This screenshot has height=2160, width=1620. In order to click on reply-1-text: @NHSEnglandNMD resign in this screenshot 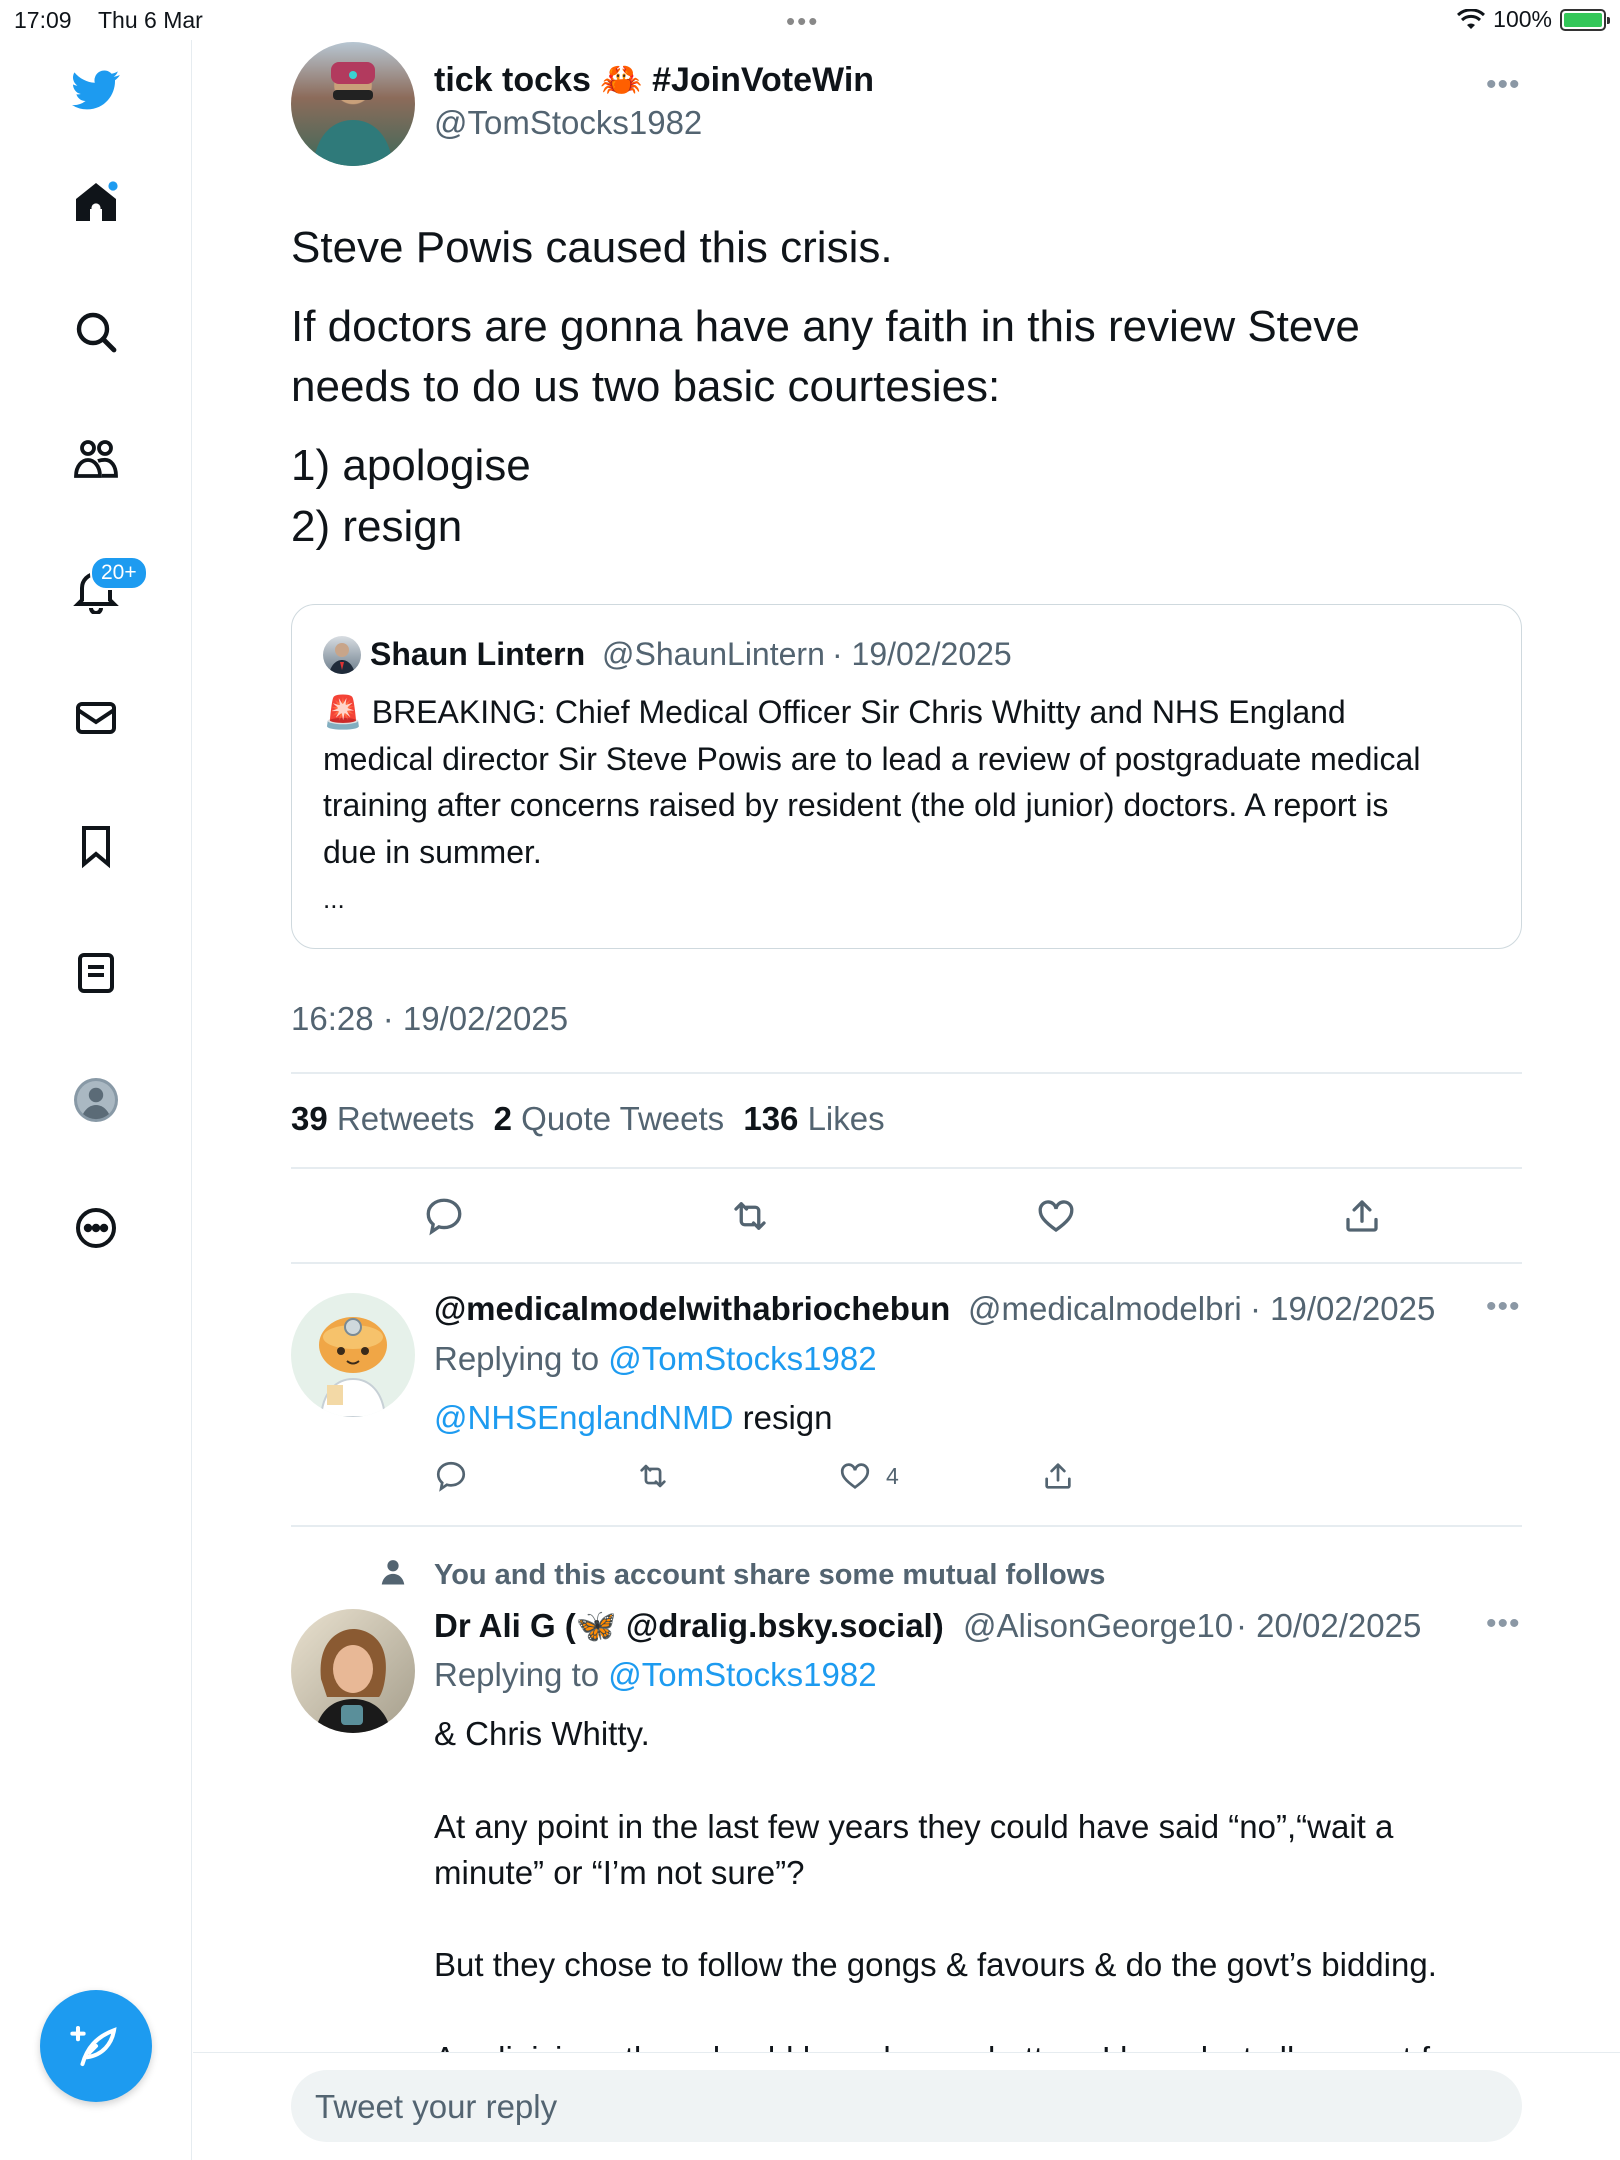, I will do `click(633, 1418)`.